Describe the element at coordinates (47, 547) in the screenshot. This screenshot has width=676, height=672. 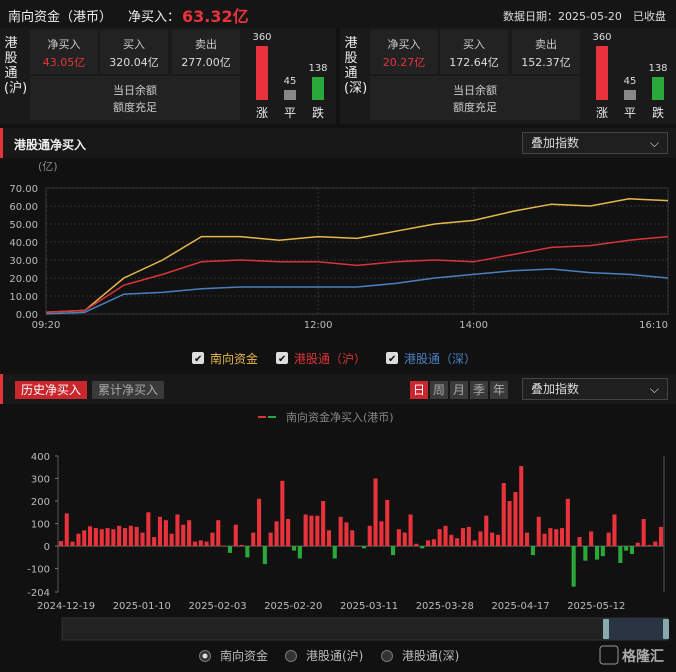
I see `y-tick-label: 0` at that location.